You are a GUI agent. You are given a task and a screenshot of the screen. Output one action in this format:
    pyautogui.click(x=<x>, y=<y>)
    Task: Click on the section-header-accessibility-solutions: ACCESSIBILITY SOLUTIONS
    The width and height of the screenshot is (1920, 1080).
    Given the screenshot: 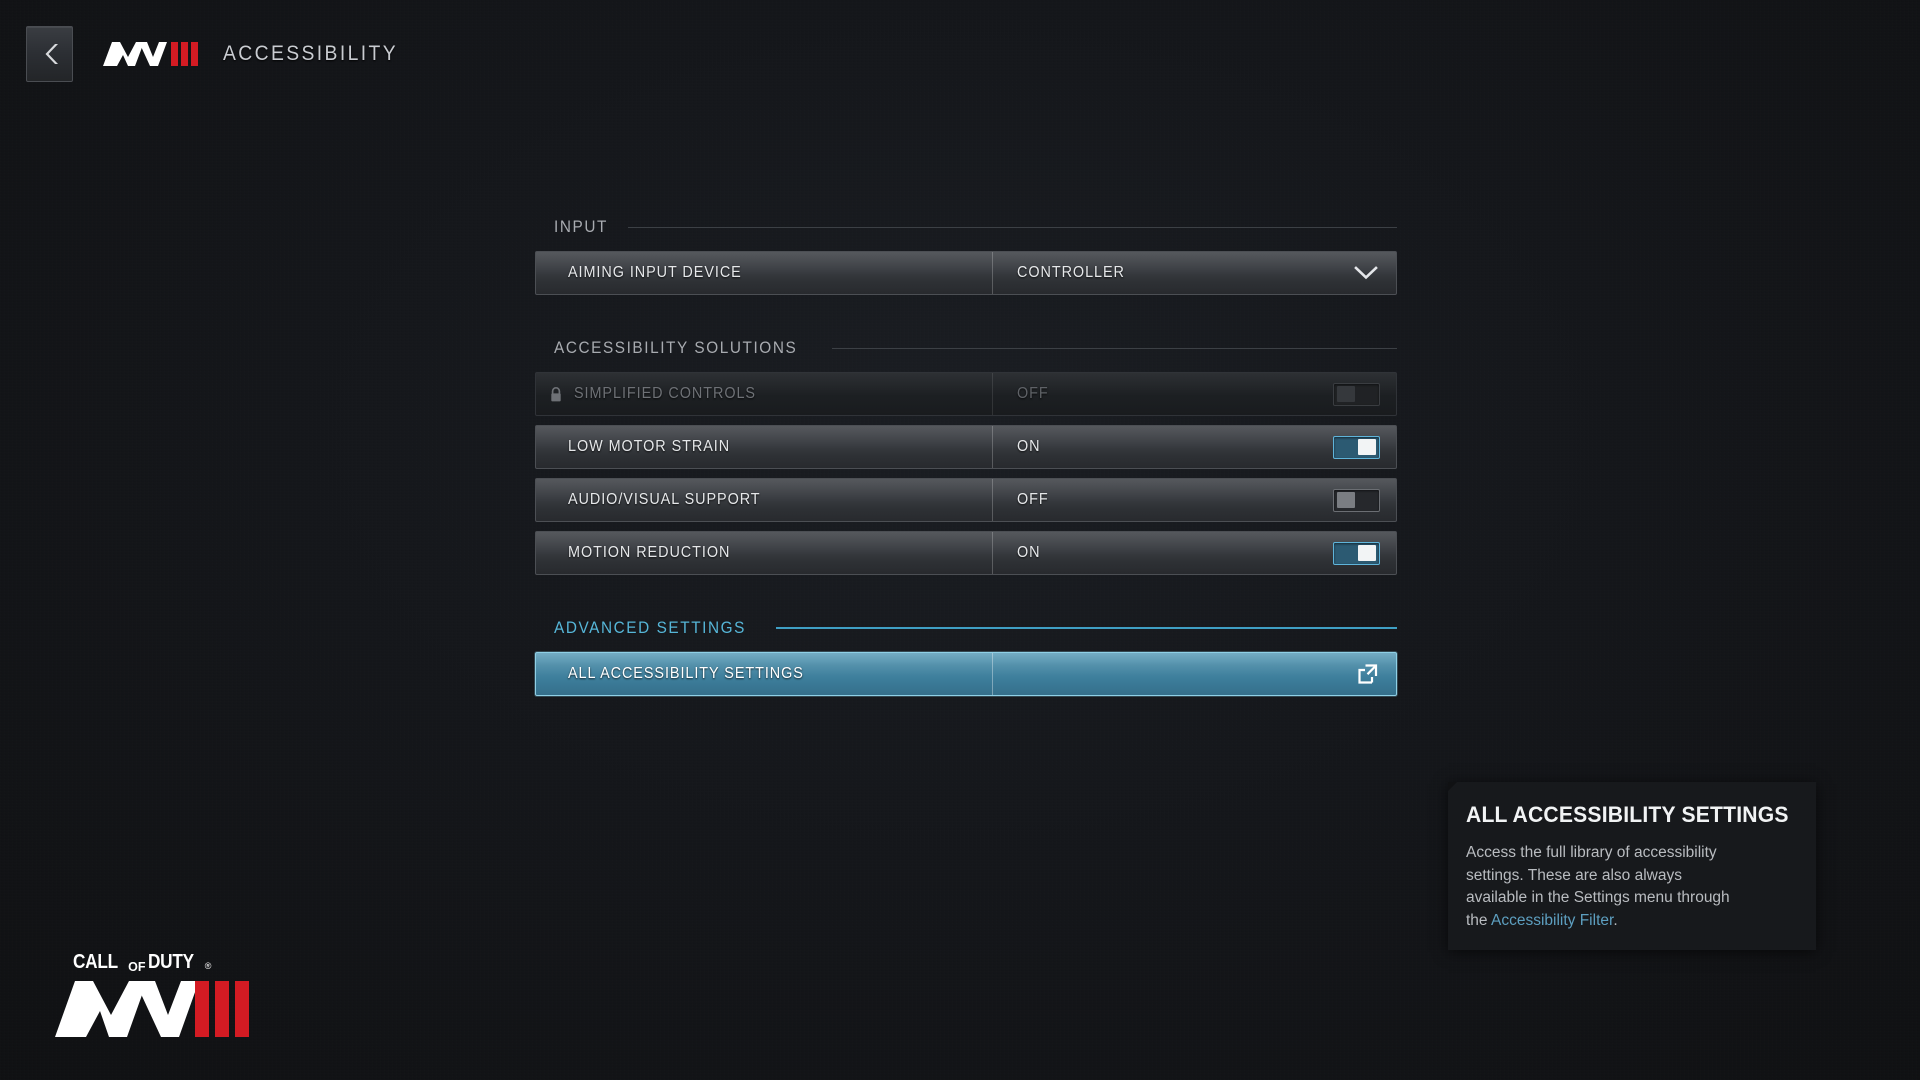 What is the action you would take?
    pyautogui.click(x=966, y=348)
    